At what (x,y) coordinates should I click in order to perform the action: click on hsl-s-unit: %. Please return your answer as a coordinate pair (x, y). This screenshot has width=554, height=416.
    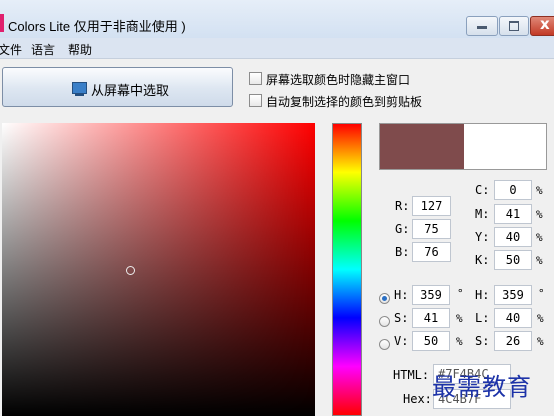
    Looking at the image, I should click on (540, 341).